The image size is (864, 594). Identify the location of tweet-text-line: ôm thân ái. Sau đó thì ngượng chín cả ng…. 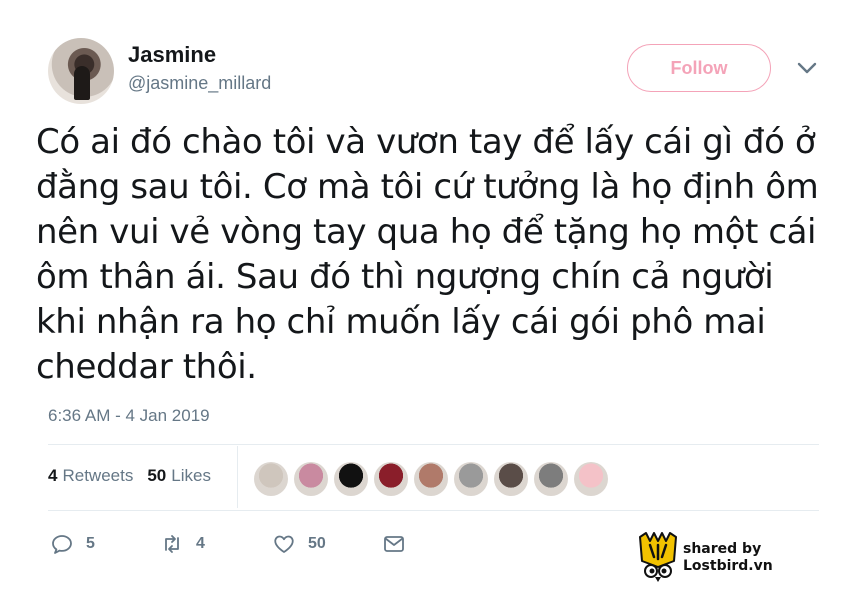
(405, 277).